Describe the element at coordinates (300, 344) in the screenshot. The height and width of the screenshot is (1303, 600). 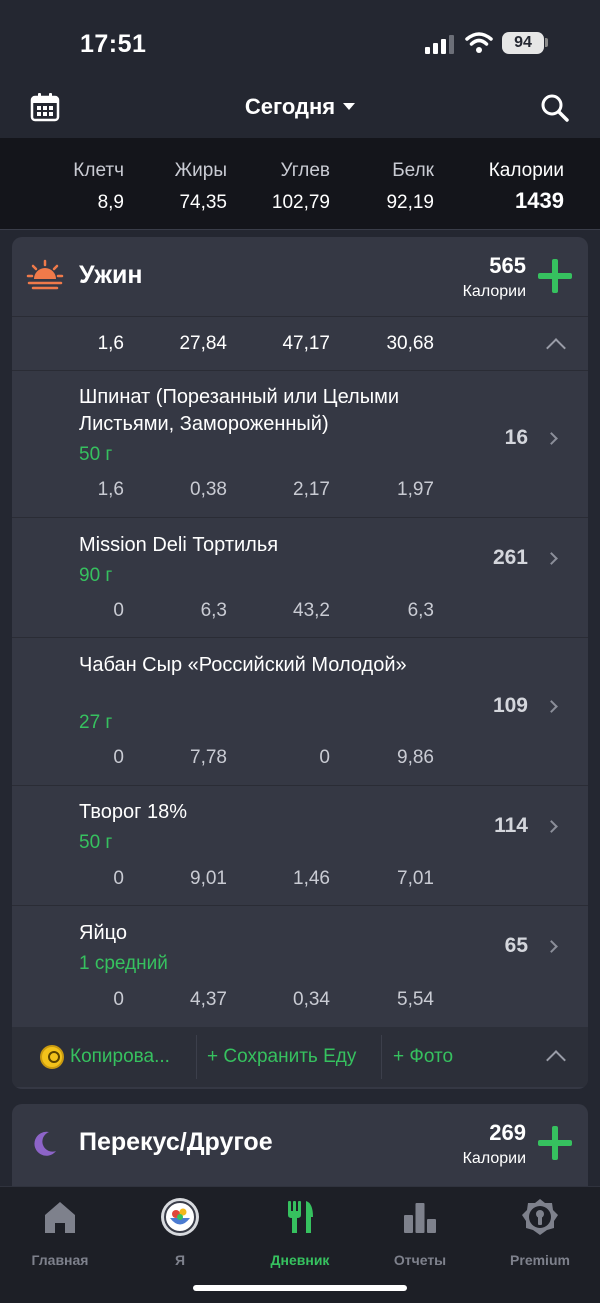
I see `meal-macro-summary: 1,6 27,84 47,17 30,68` at that location.